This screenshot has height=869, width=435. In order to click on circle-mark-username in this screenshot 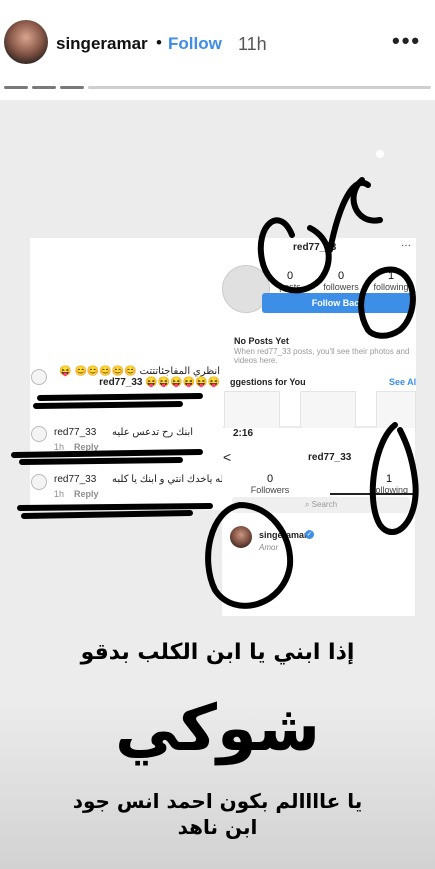, I will do `click(294, 255)`.